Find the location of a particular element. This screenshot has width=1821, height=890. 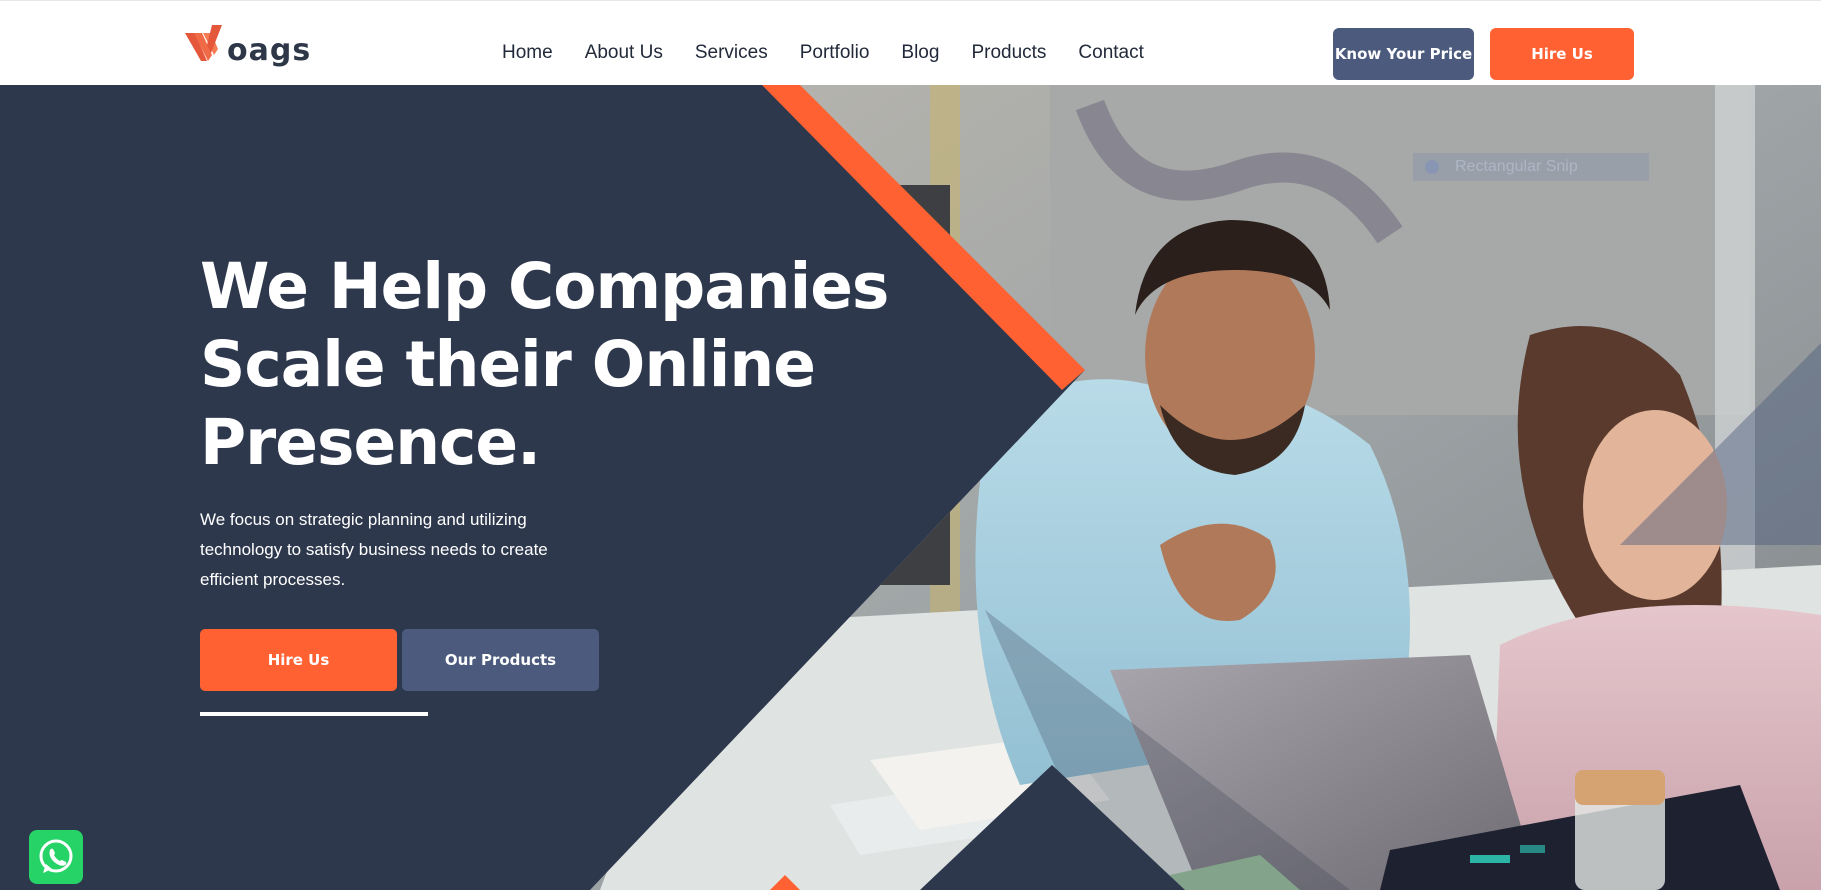

nav-portfolio: Portfolio is located at coordinates (835, 53).